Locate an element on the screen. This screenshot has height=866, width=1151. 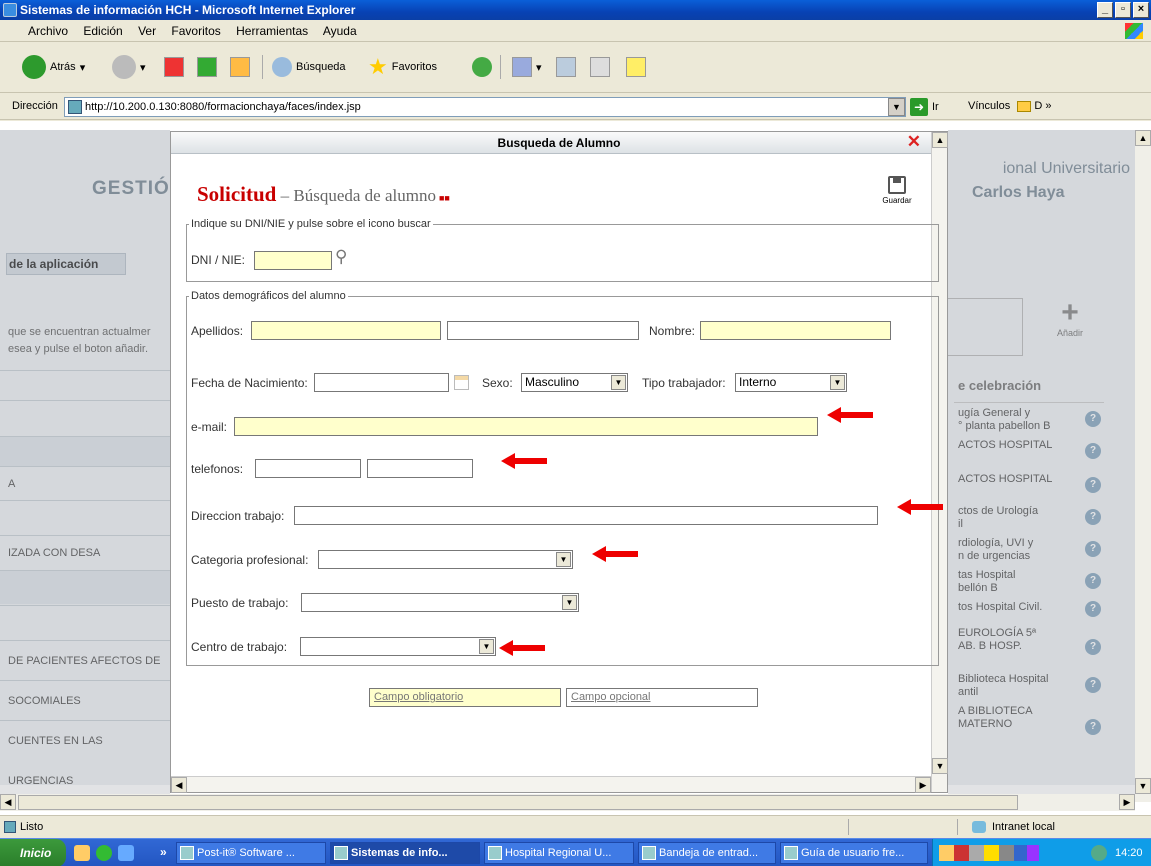
search-icon: ⚲ is located at coordinates (341, 257).